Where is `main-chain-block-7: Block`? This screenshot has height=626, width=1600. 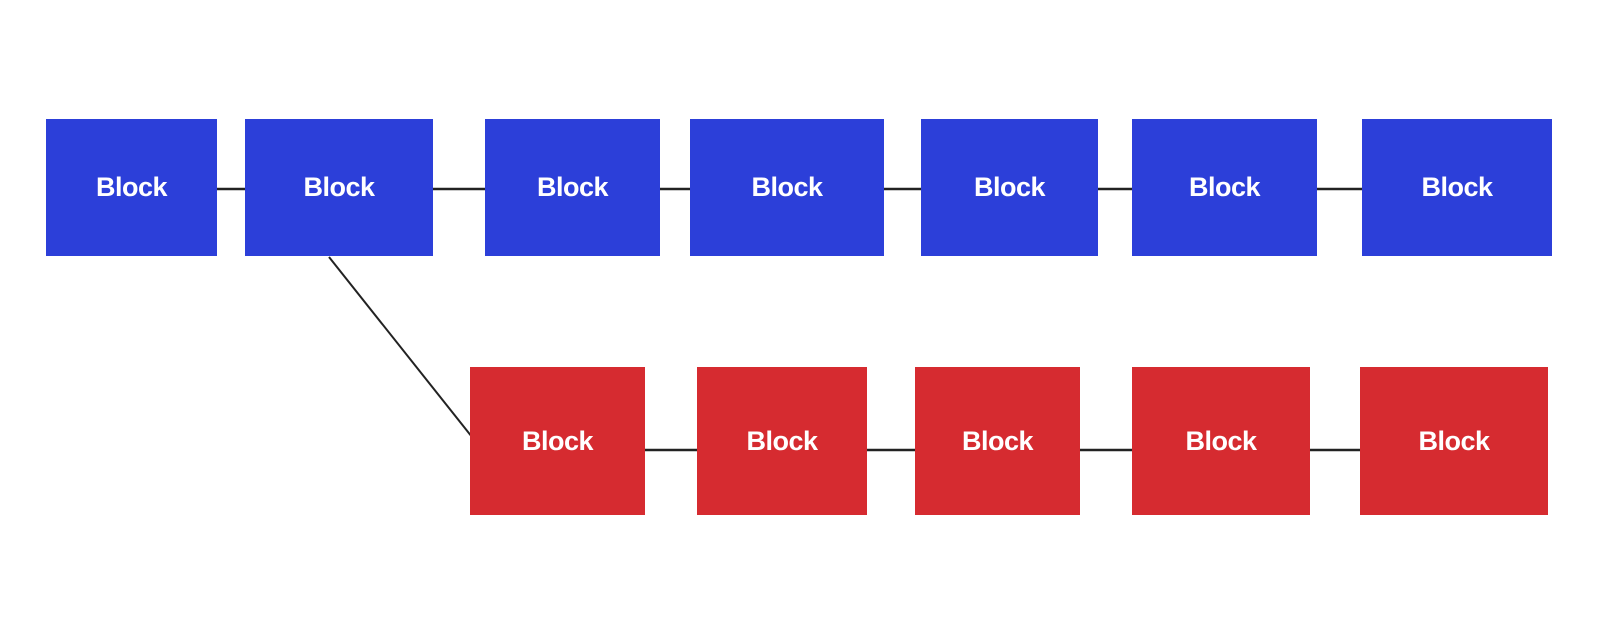 main-chain-block-7: Block is located at coordinates (1457, 187).